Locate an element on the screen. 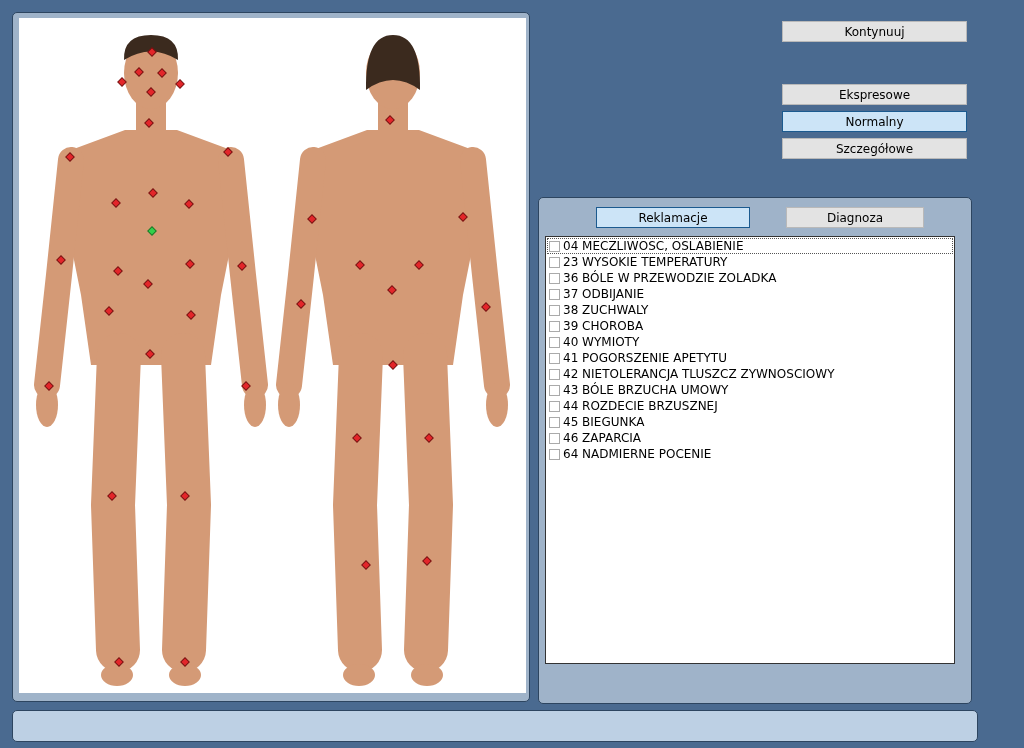 The image size is (1024, 748). complaint-label: 42 NIETOLERANCJA TLUSZCZ ZYWNOSCIOWY is located at coordinates (699, 374).